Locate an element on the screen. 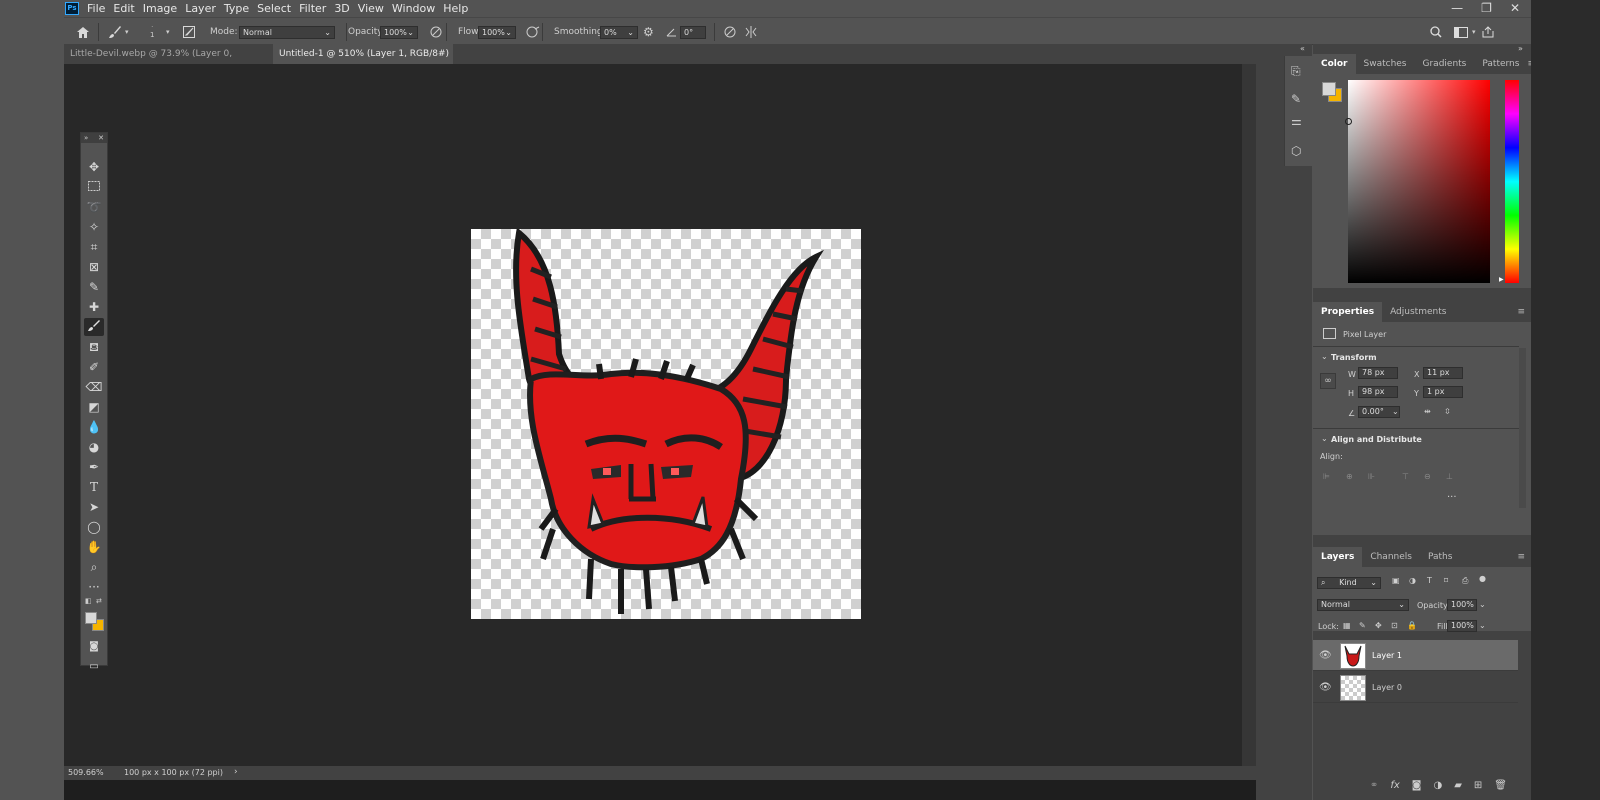 This screenshot has height=800, width=1600. smoothing-input: 0% ⌄ is located at coordinates (619, 32).